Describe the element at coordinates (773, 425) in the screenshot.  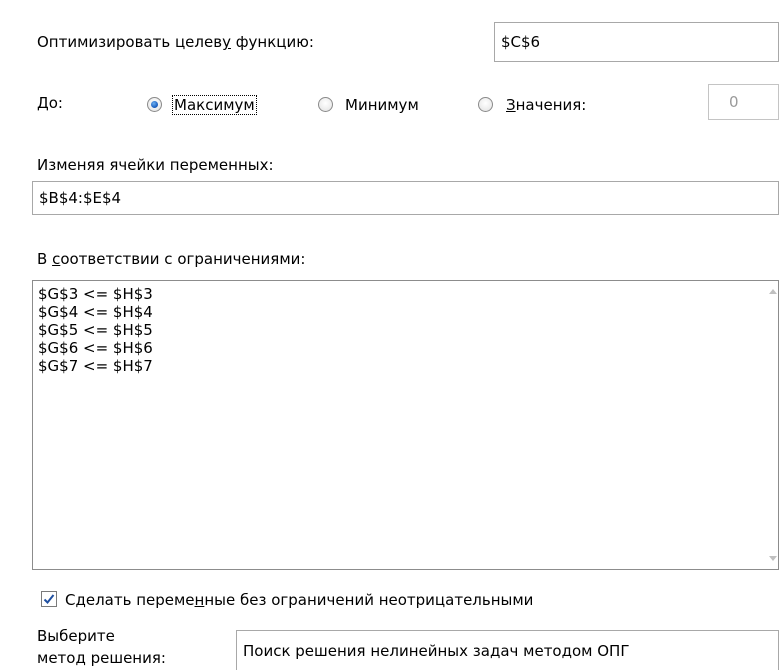
I see `constraints-scrollbar` at that location.